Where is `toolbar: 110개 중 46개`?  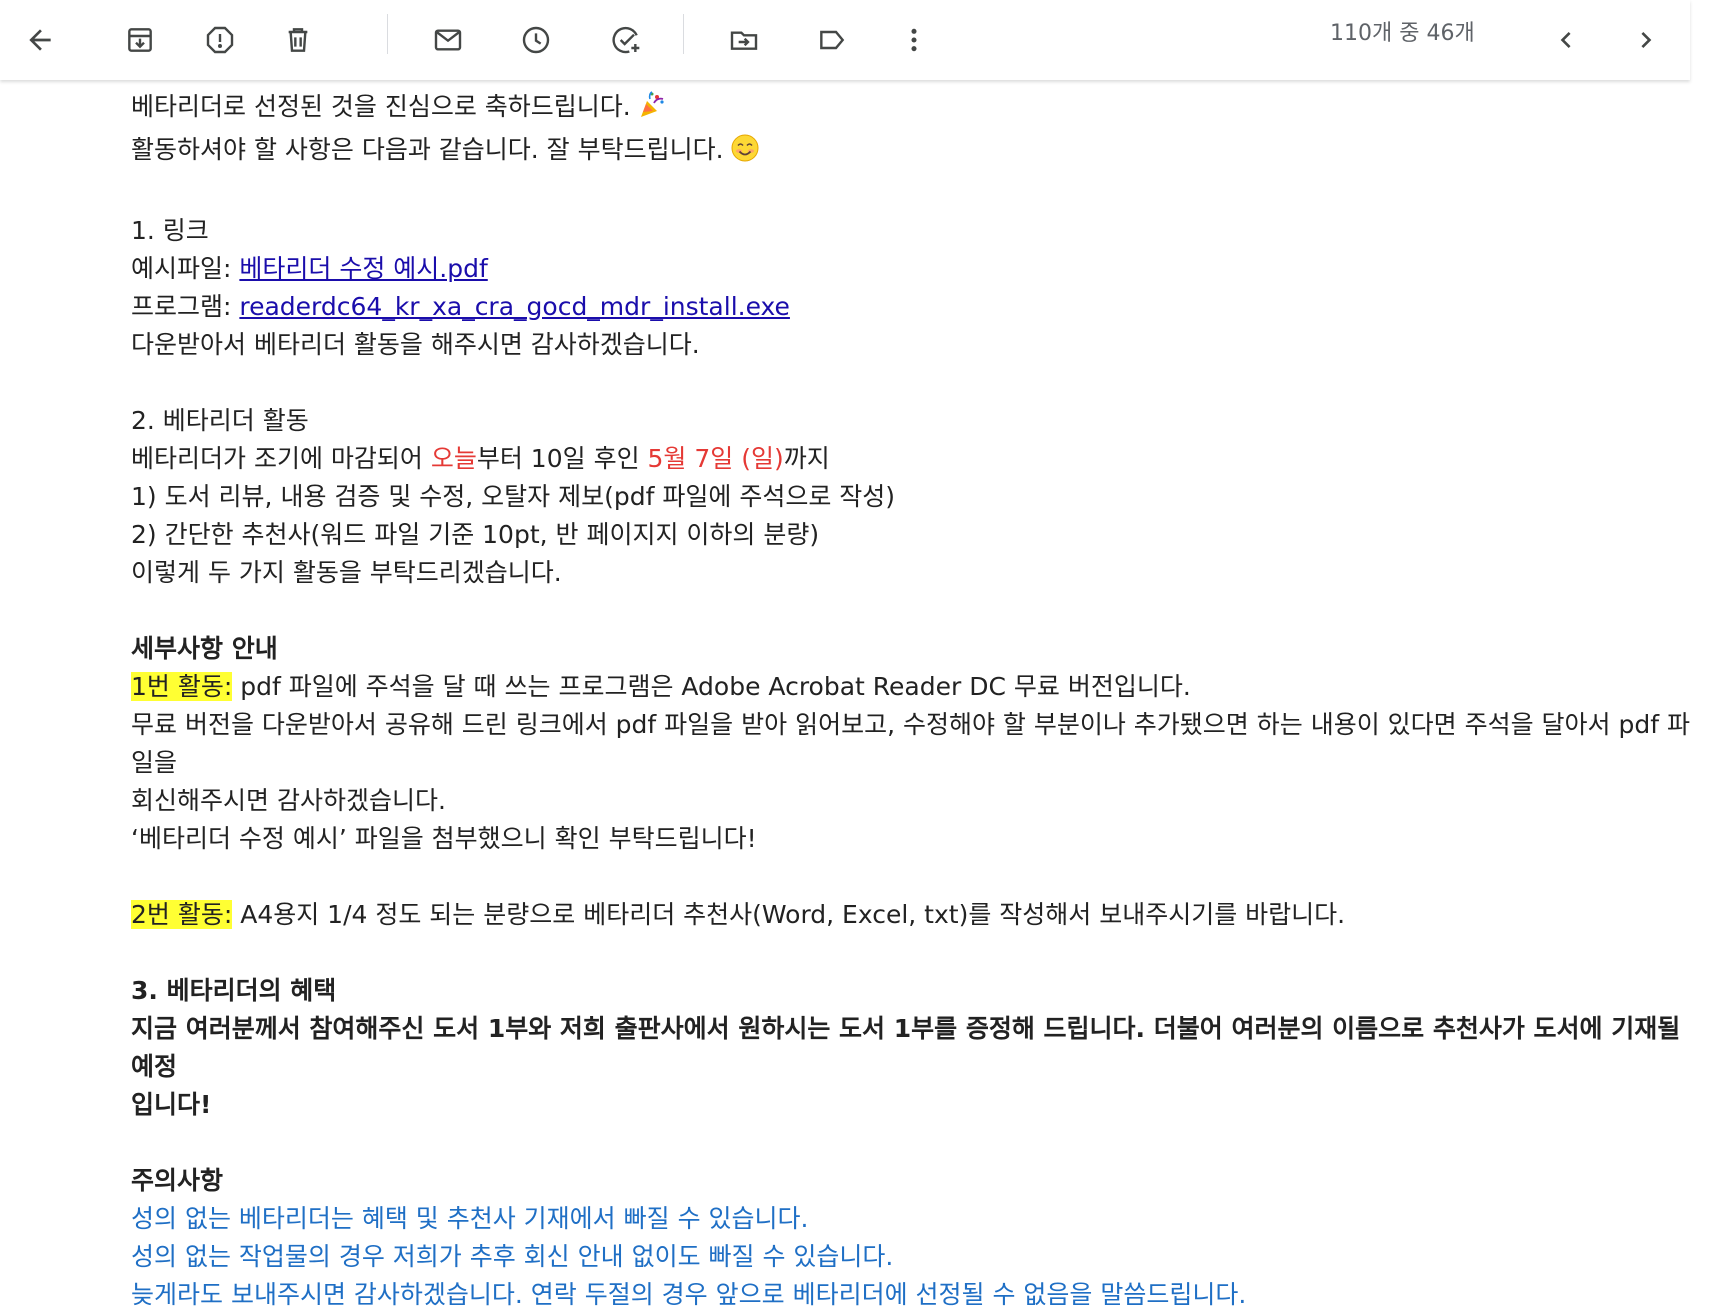 toolbar: 110개 중 46개 is located at coordinates (845, 40).